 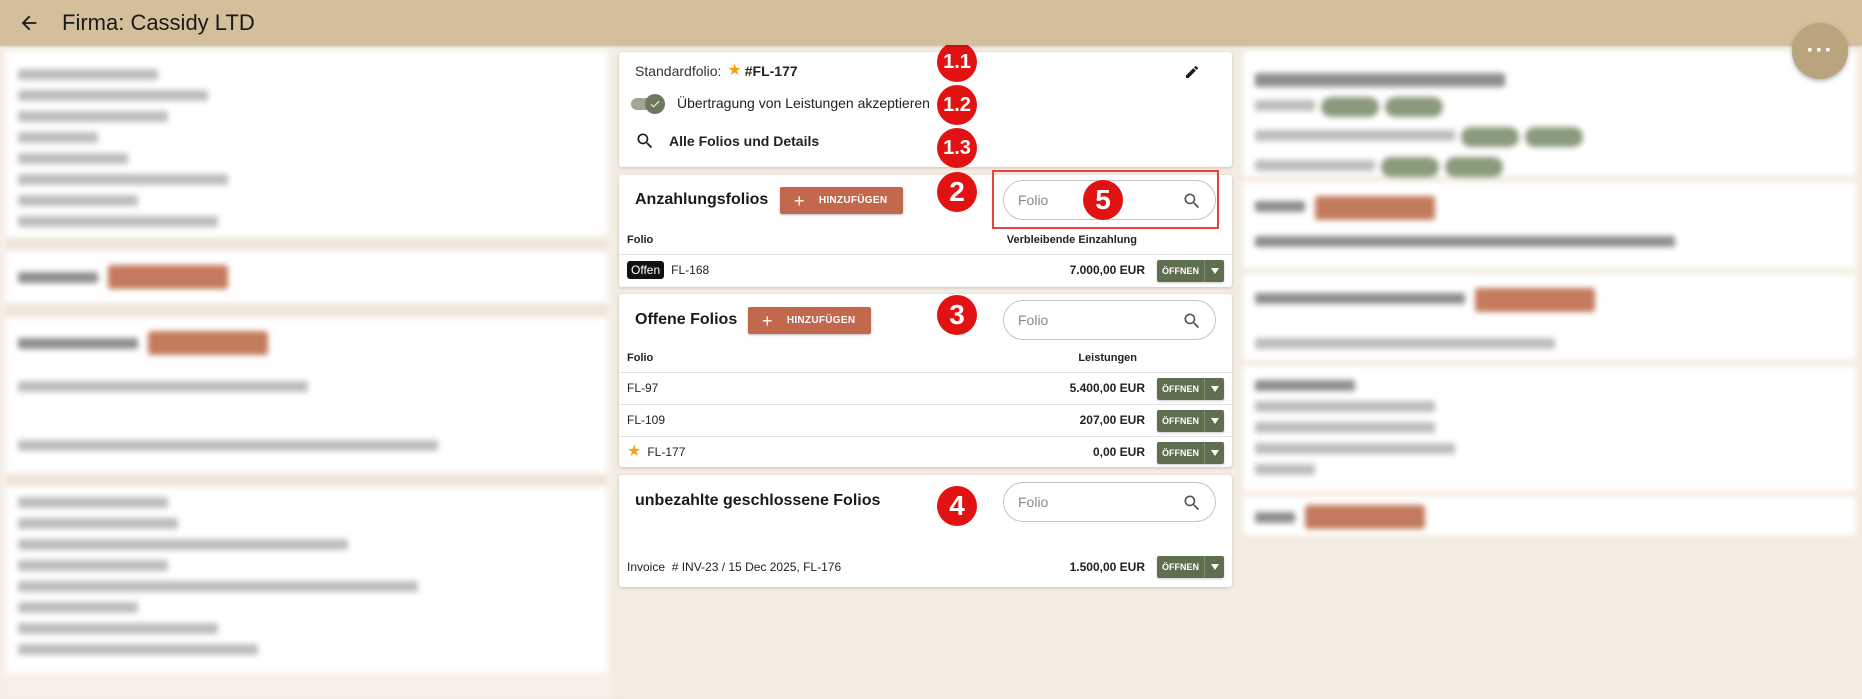 I want to click on annotation-marker: 1.2, so click(x=957, y=105).